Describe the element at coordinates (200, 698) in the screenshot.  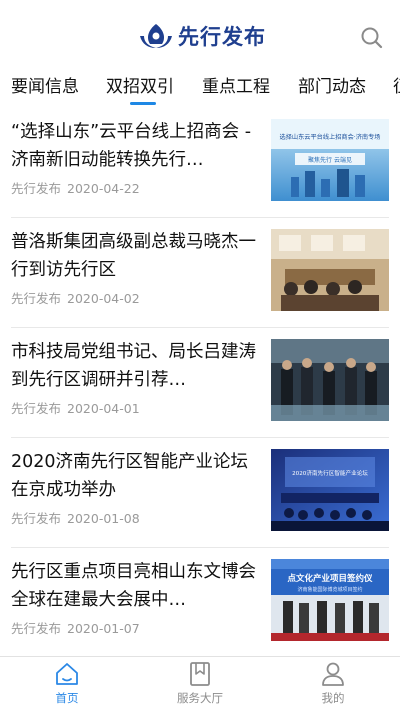
I see `nav-service-hall-label: 服务大厅` at that location.